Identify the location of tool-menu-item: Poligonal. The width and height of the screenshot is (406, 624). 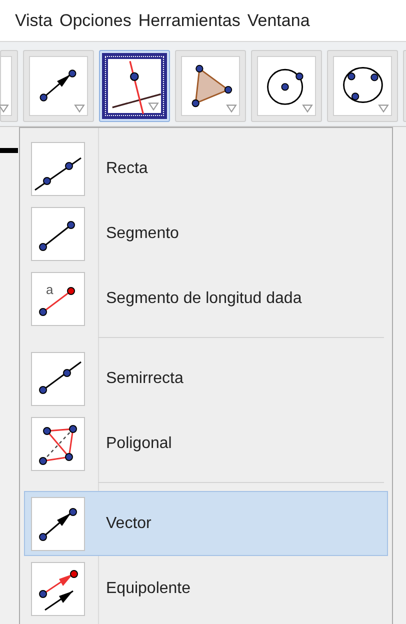
(206, 443).